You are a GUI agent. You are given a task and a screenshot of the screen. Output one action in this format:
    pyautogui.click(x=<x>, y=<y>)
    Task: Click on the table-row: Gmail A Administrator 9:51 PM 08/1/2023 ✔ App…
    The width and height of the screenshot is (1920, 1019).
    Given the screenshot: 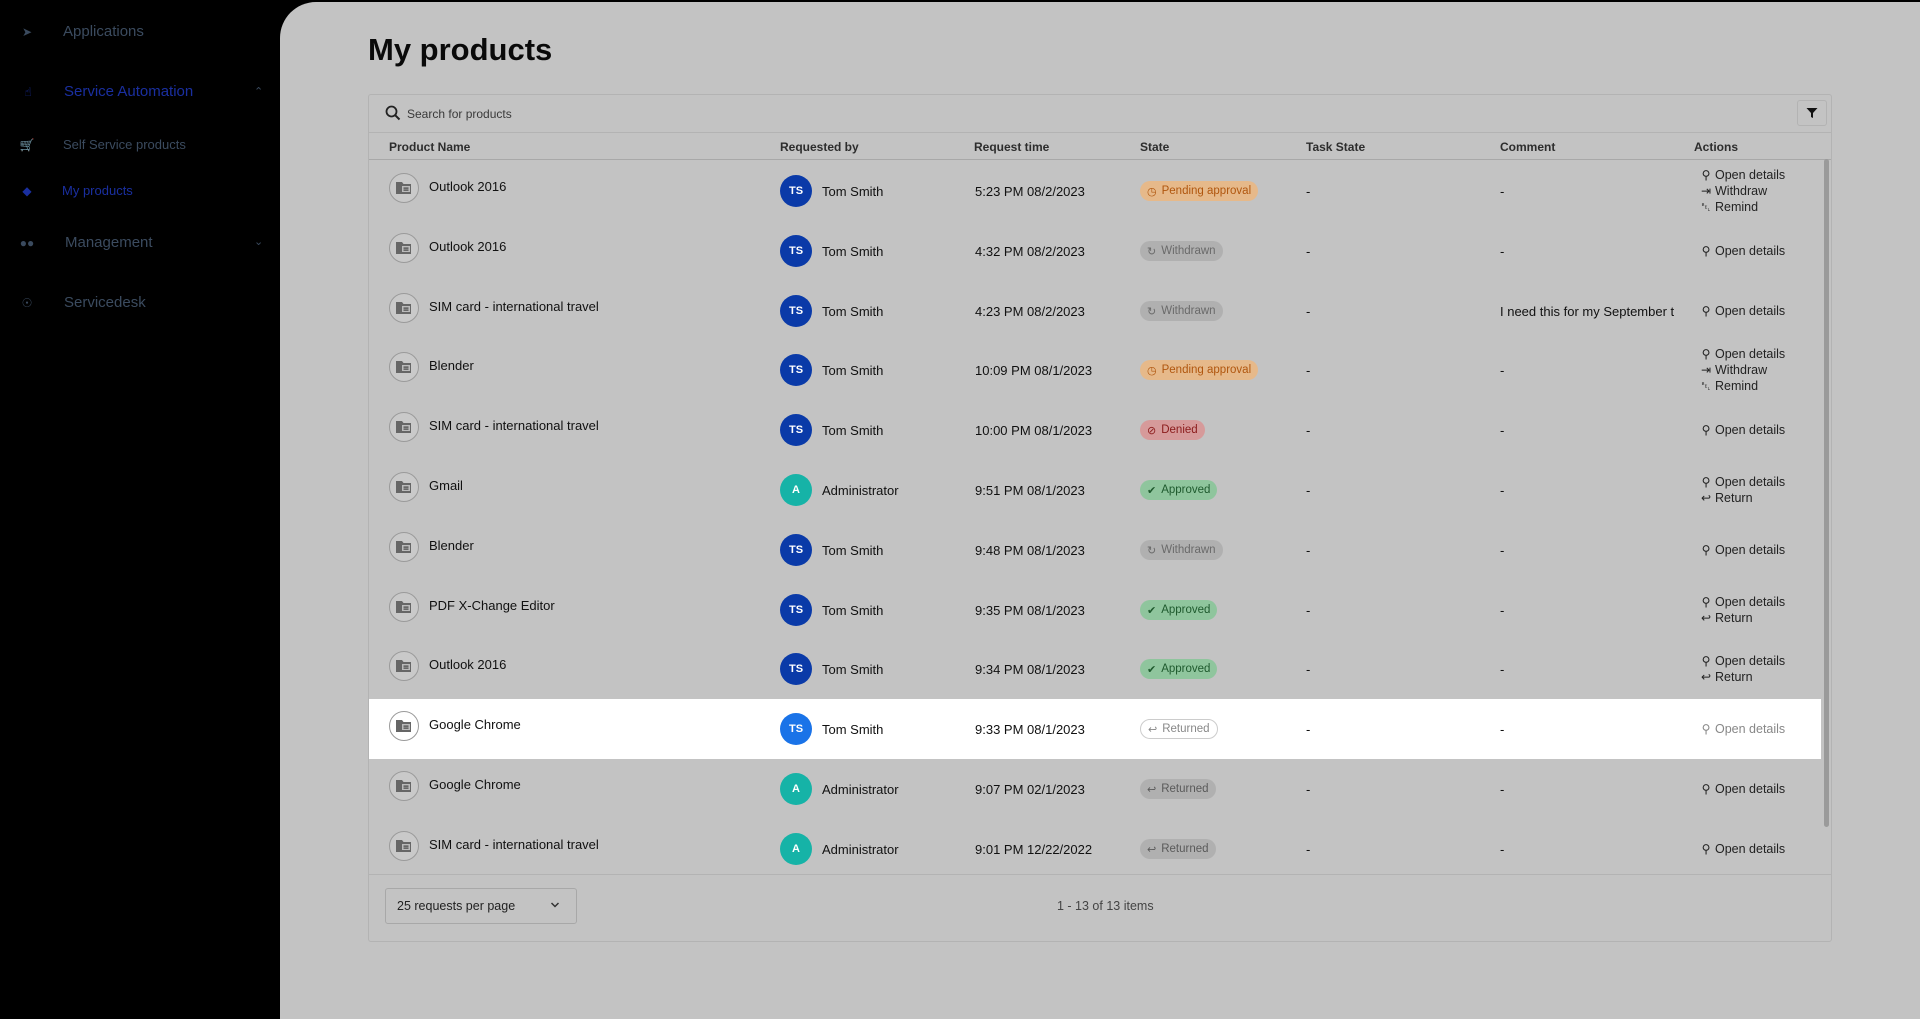 What is the action you would take?
    pyautogui.click(x=1095, y=490)
    